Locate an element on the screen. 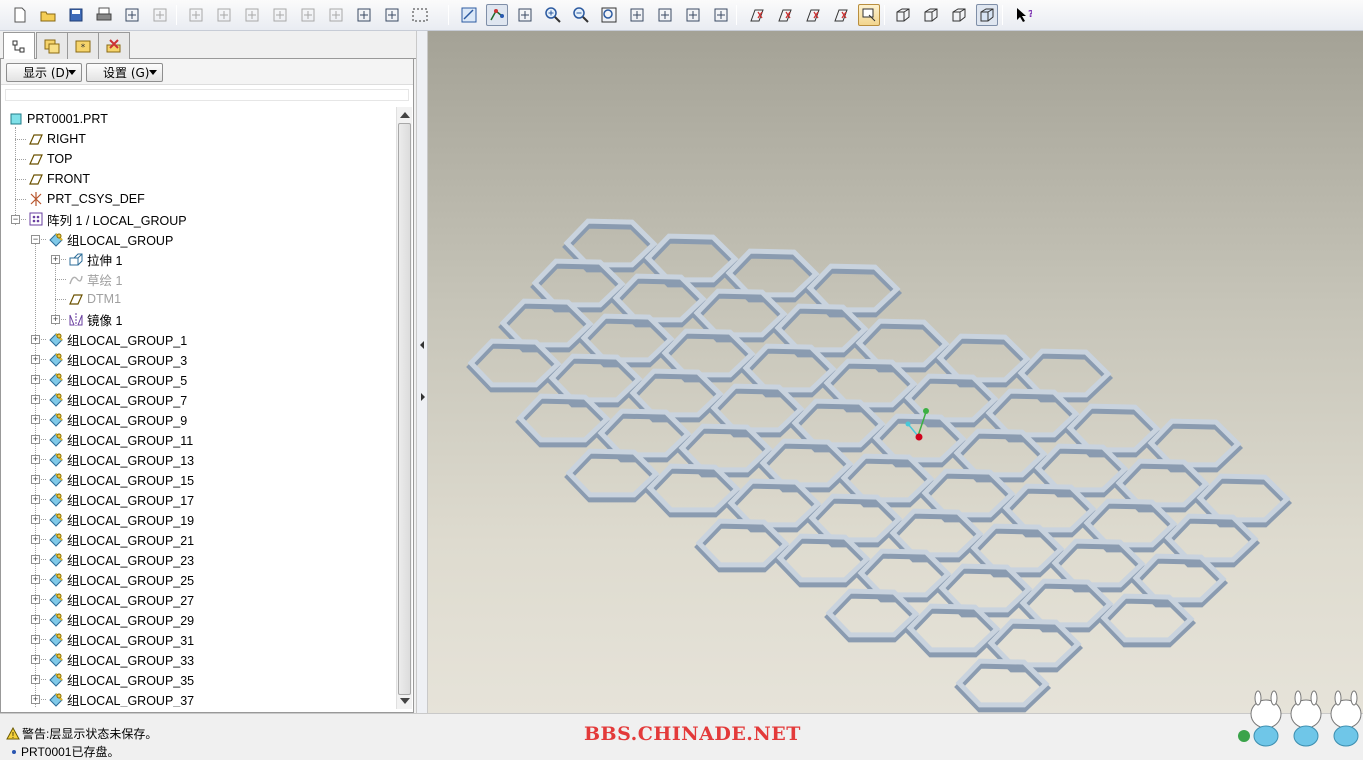  tree-node: 组LOCAL_GROUP_19 is located at coordinates (121, 519).